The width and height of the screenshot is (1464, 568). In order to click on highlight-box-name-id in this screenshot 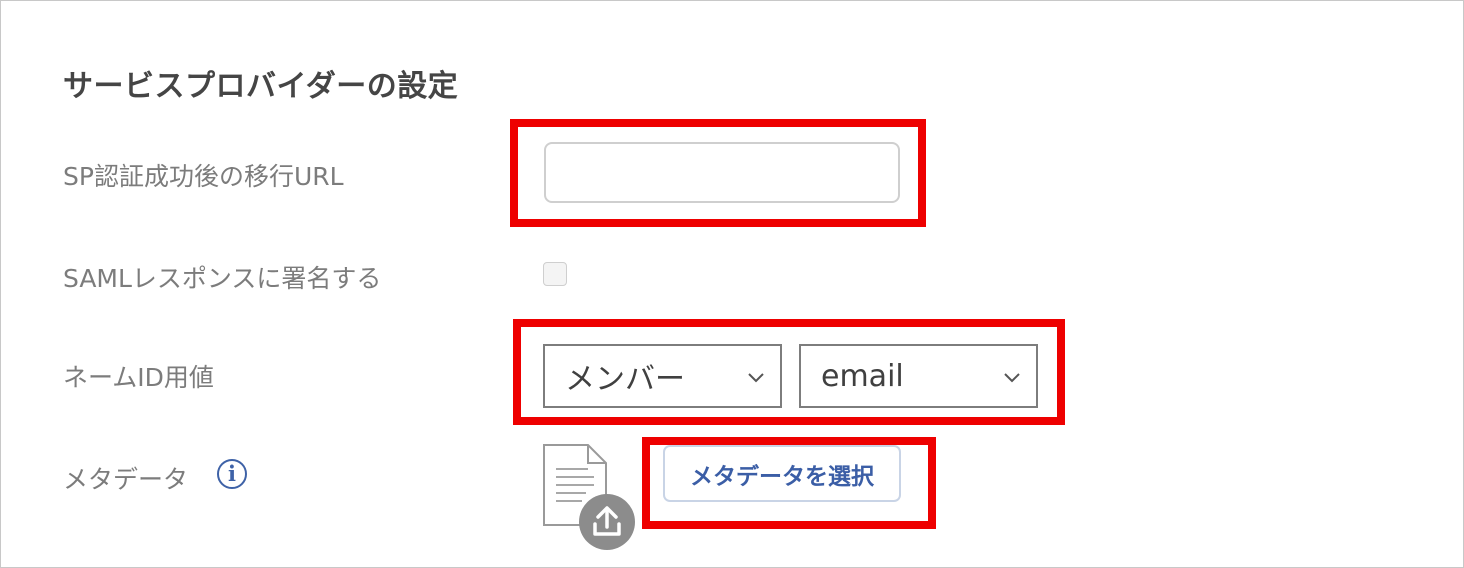, I will do `click(789, 372)`.